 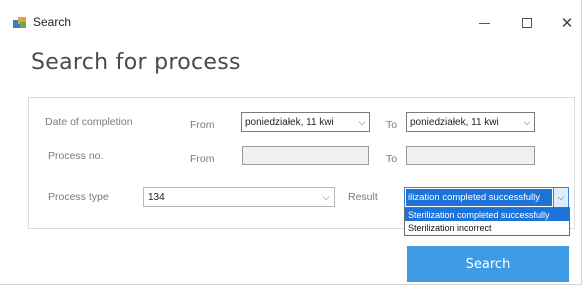 I want to click on process-to-field, so click(x=470, y=155).